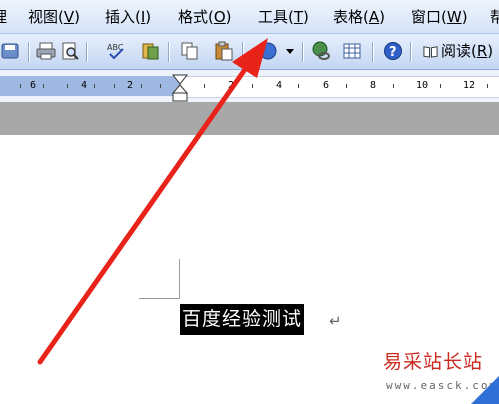  Describe the element at coordinates (321, 51) in the screenshot. I see `hyperlink-icon` at that location.